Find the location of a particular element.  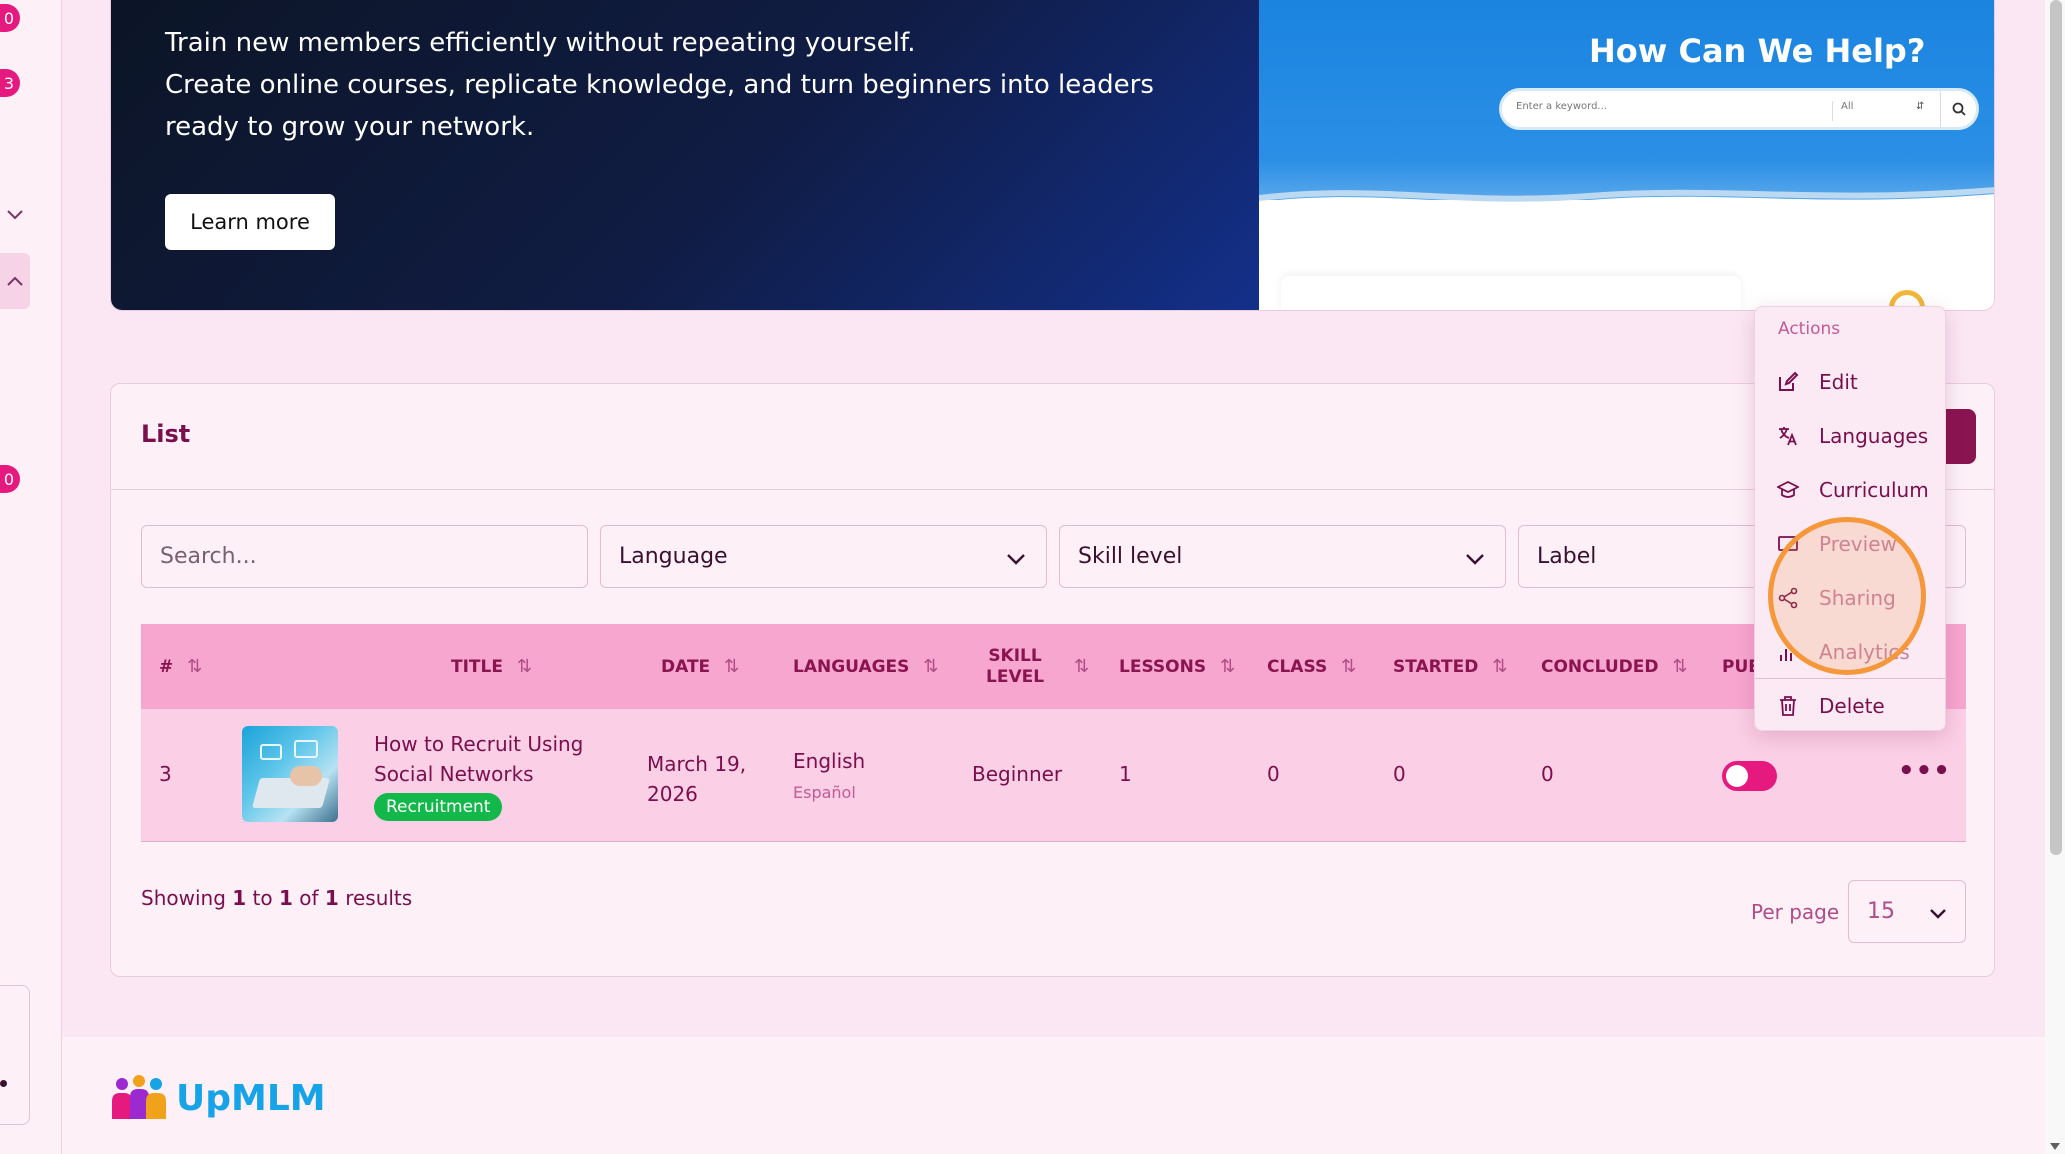

preview-search: Enter a keyword... All ⇵ is located at coordinates (1739, 109).